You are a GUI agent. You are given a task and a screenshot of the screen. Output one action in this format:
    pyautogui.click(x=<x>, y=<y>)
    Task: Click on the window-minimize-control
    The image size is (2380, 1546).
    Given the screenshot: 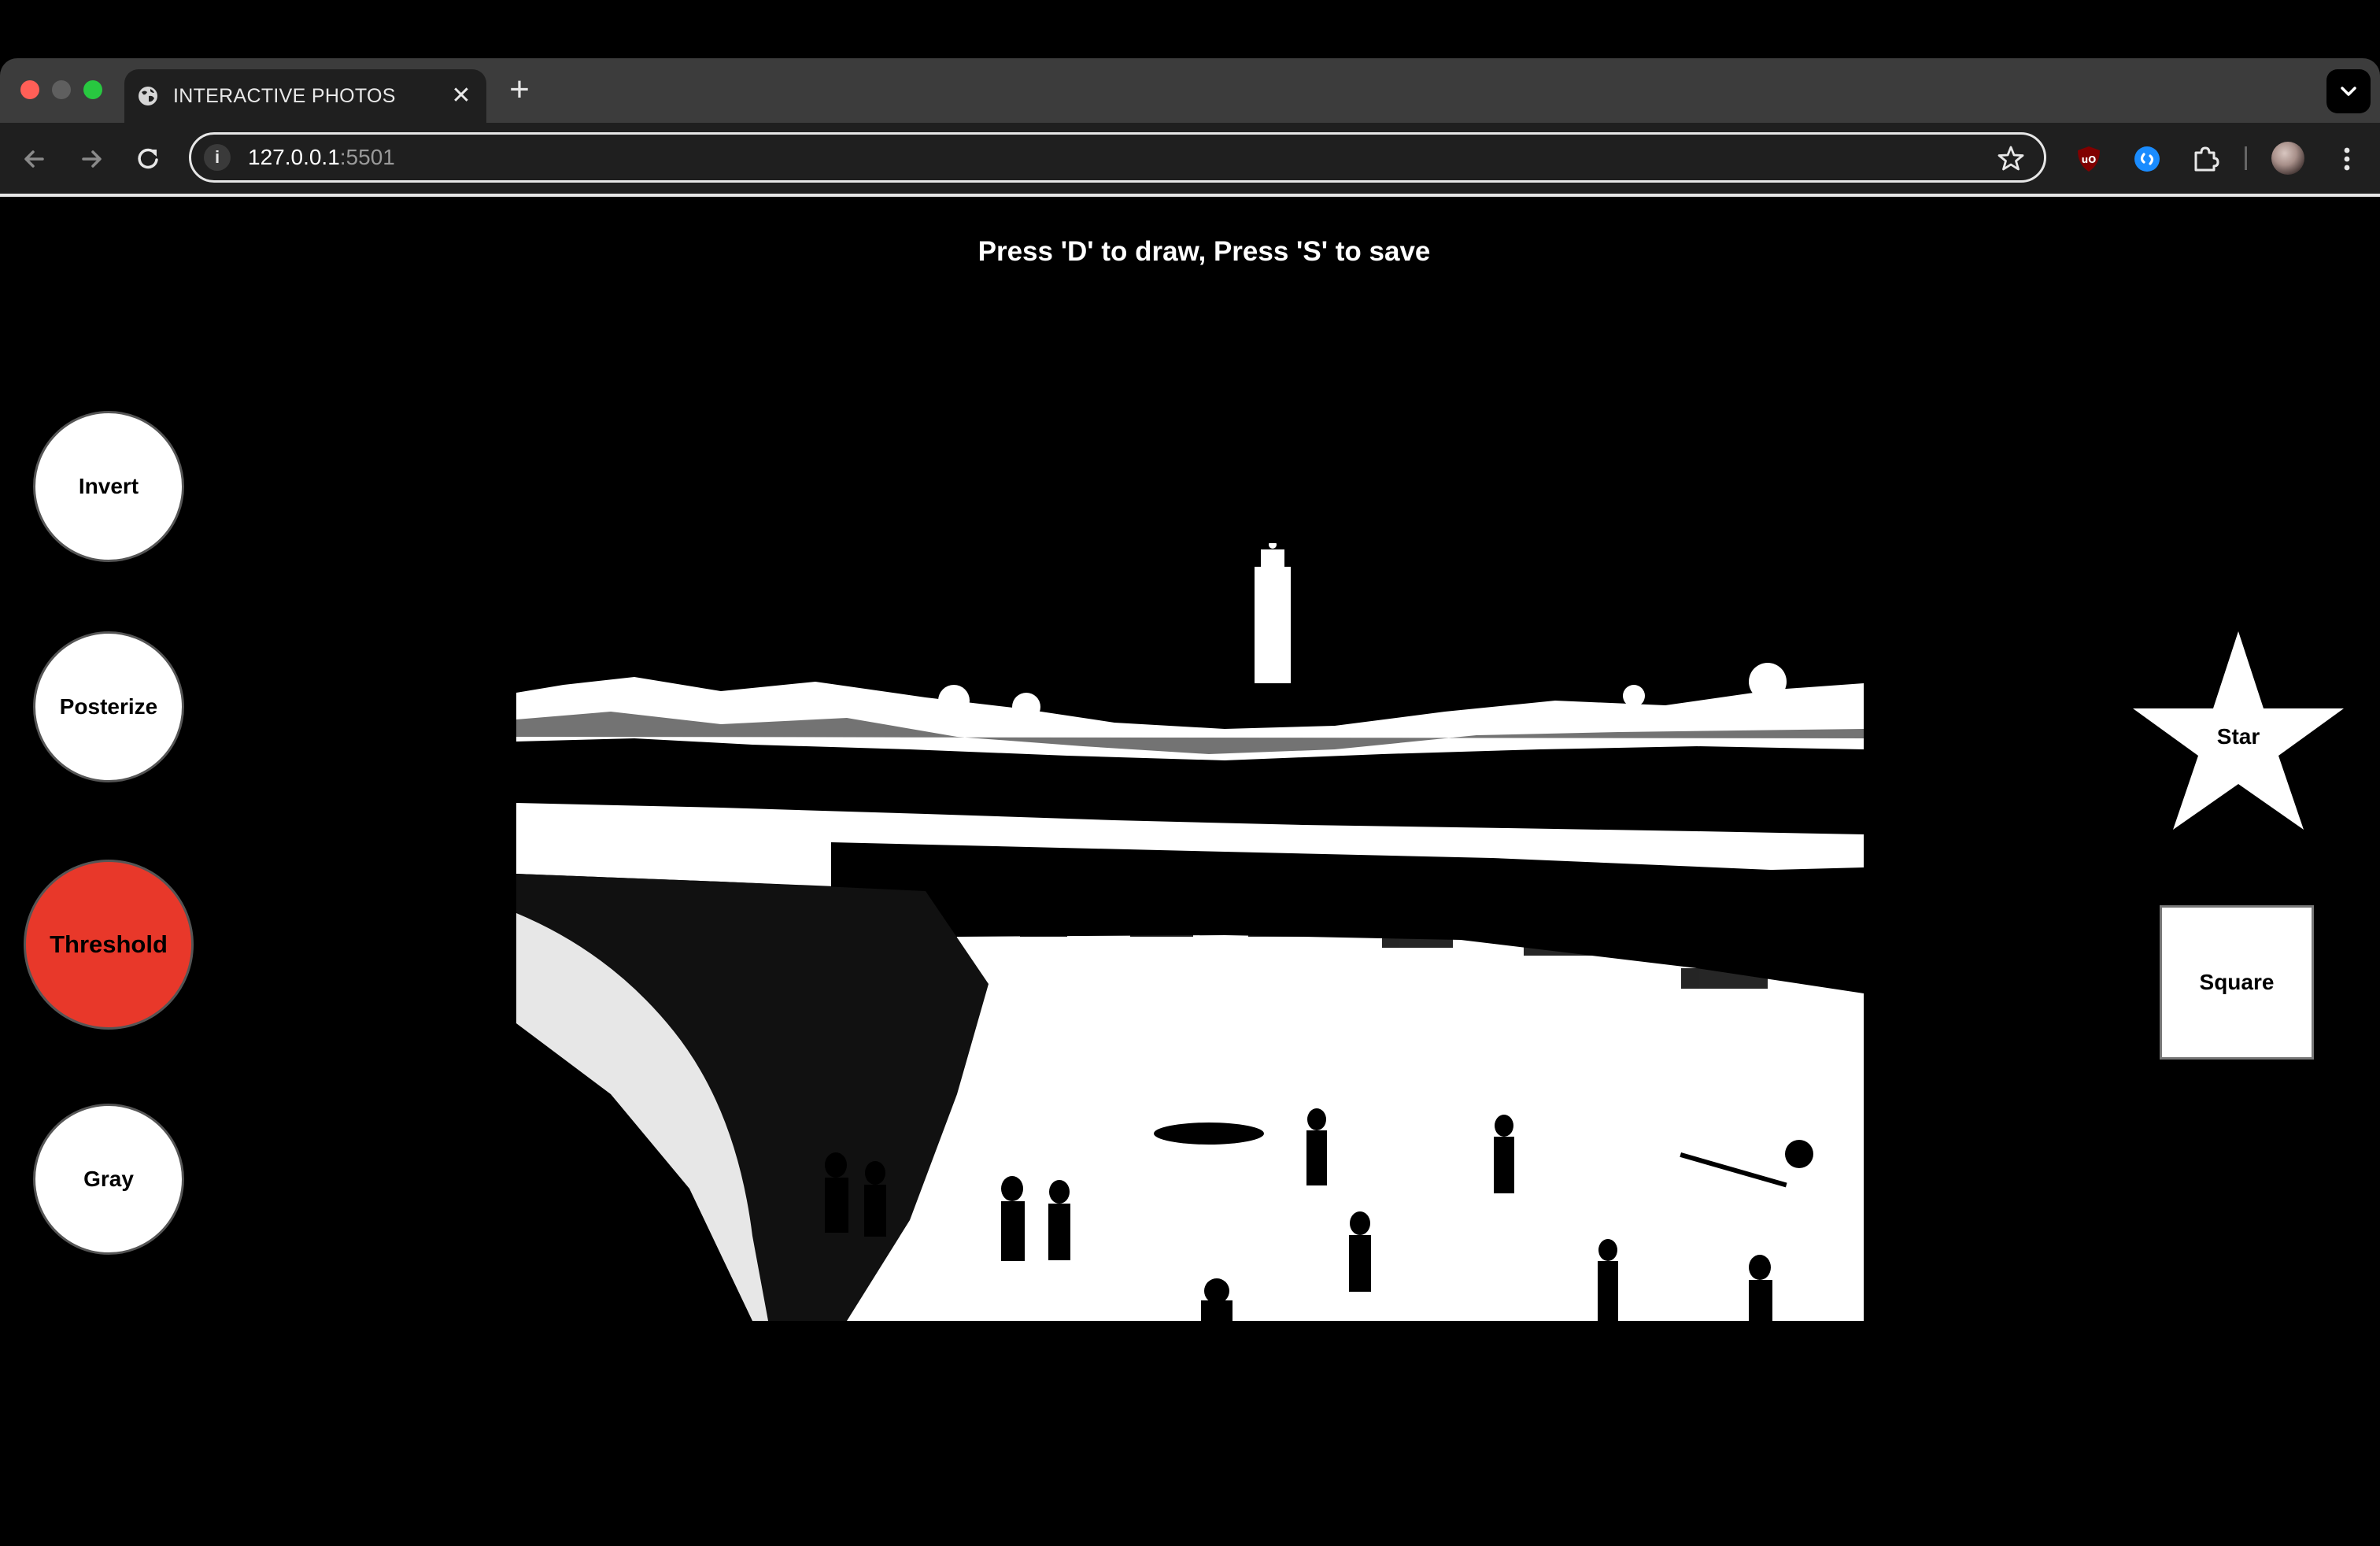 What is the action you would take?
    pyautogui.click(x=62, y=89)
    